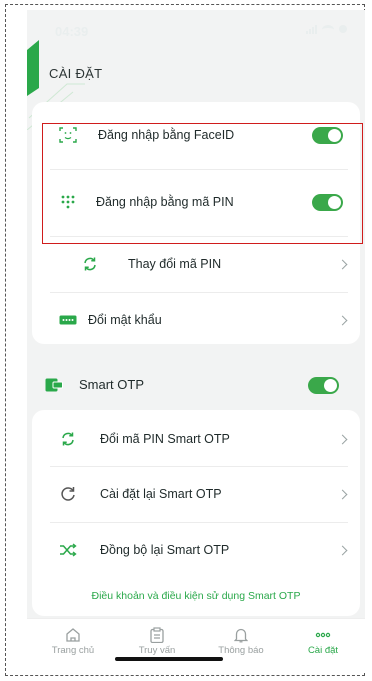  What do you see at coordinates (112, 384) in the screenshot?
I see `smart-otp-label: Smart OTP` at bounding box center [112, 384].